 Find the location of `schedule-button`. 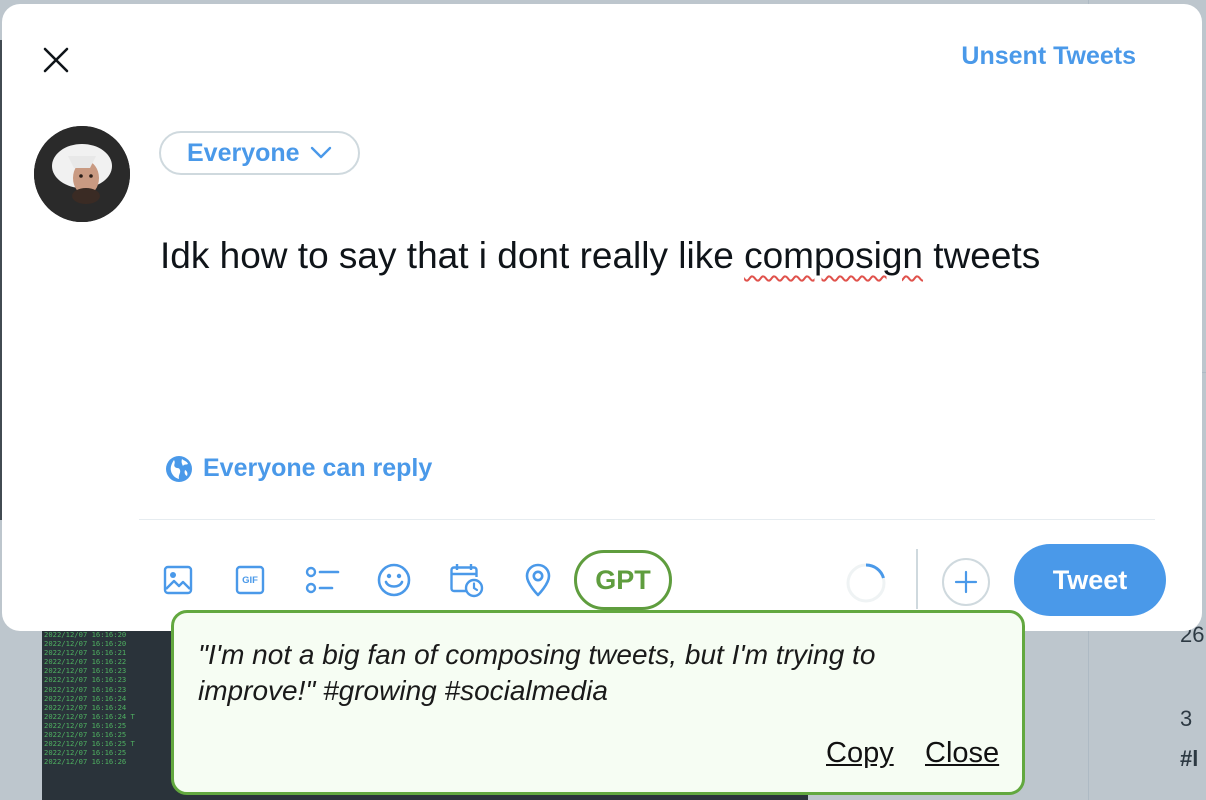

schedule-button is located at coordinates (466, 580).